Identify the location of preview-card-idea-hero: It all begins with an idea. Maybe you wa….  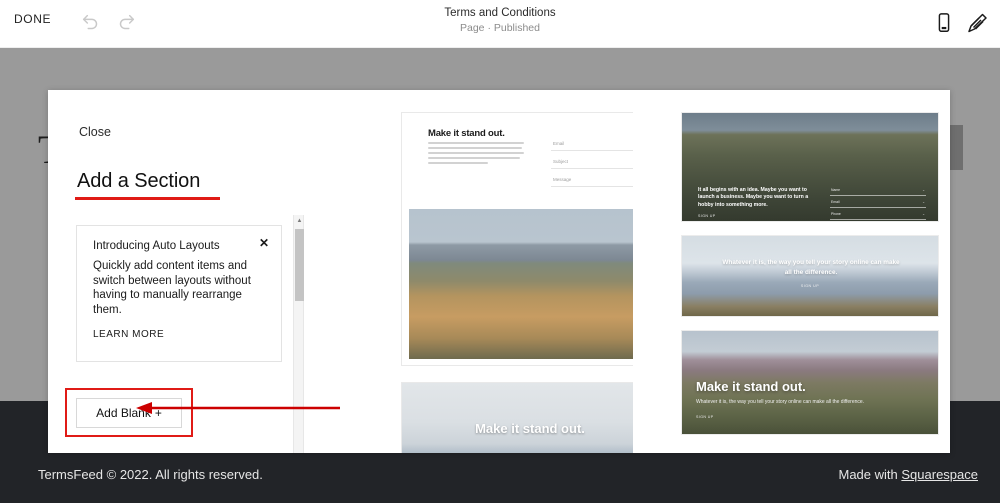
(810, 167).